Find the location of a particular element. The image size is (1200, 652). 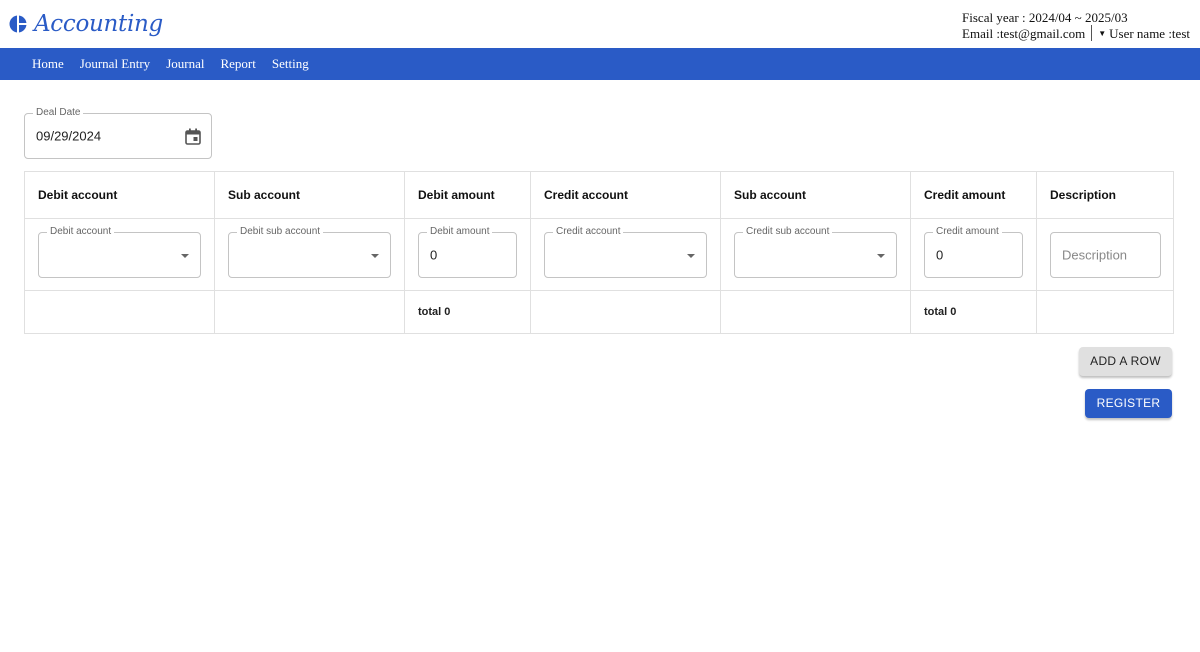

totals-row: total 0 total 0 is located at coordinates (599, 312).